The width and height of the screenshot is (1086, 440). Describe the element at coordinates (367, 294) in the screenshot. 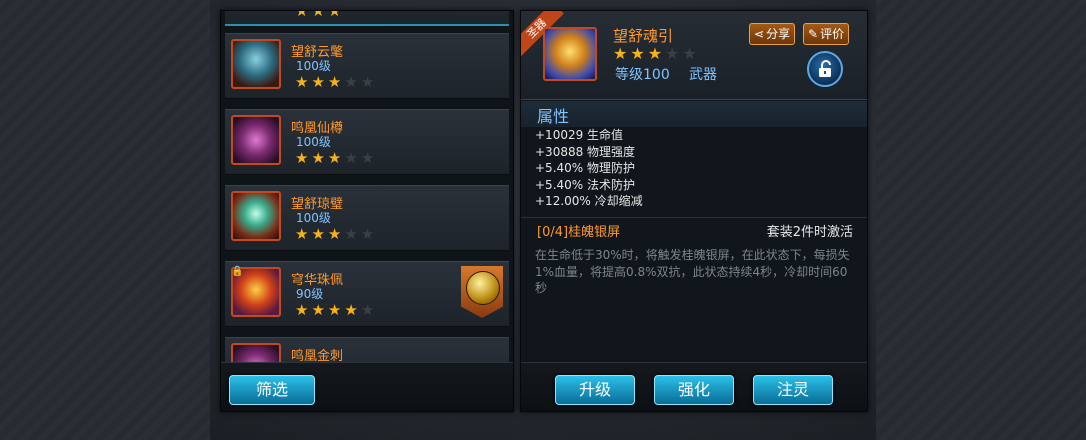

I see `list-item: 🔒 穹华珠佩 90级 ★ ★ ★ ★ ★` at that location.